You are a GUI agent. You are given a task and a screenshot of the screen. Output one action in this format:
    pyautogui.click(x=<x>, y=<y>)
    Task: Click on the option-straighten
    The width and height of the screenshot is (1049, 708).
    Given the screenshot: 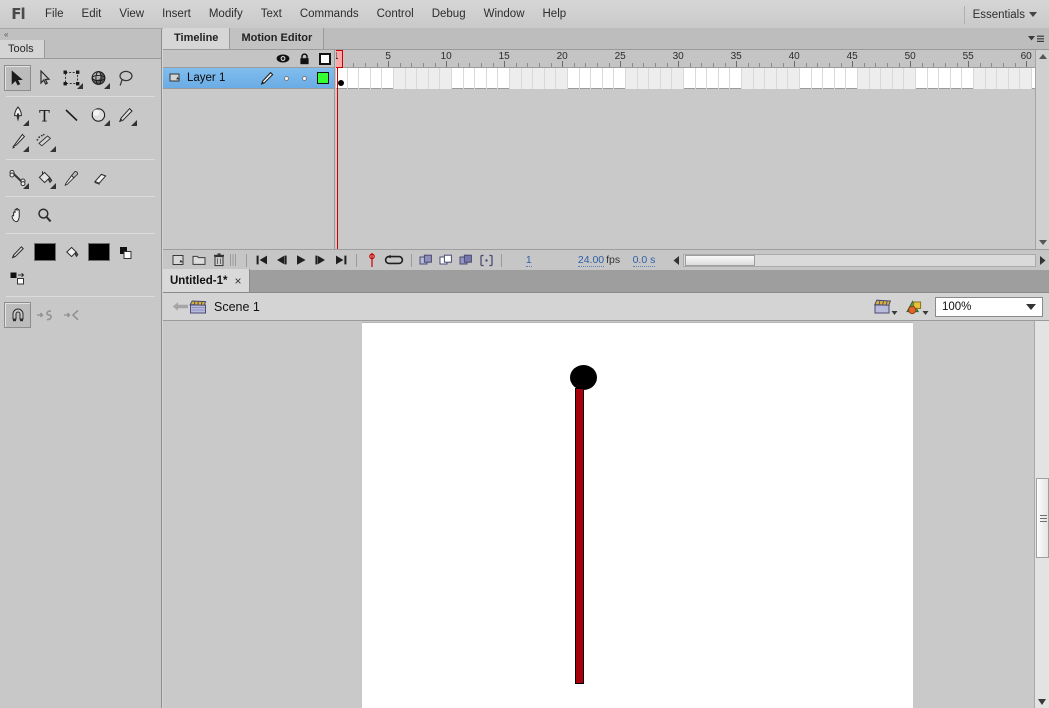 What is the action you would take?
    pyautogui.click(x=71, y=315)
    